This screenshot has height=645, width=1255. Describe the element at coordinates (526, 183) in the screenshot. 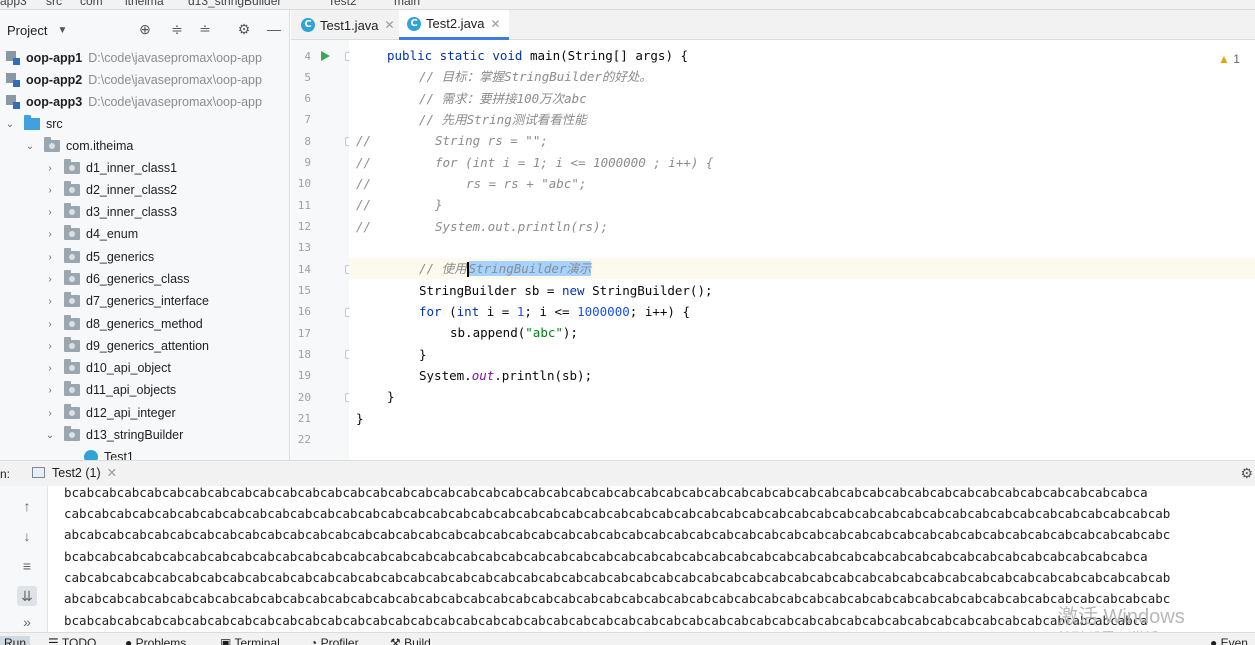

I see `code-line: rs = rs + "abc";` at that location.